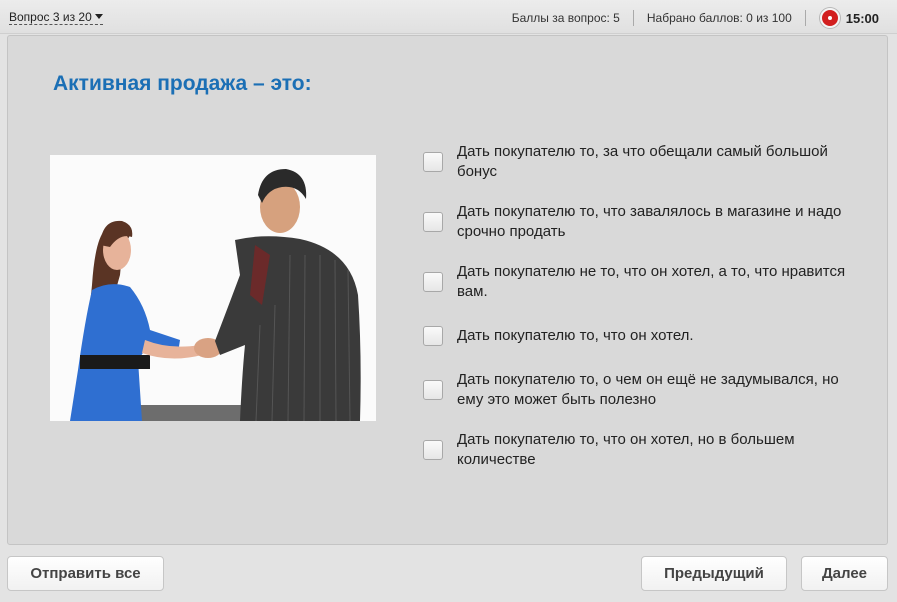 This screenshot has height=602, width=897. I want to click on question-navigator-dropdown: Вопрос 3 из 20, so click(56, 18).